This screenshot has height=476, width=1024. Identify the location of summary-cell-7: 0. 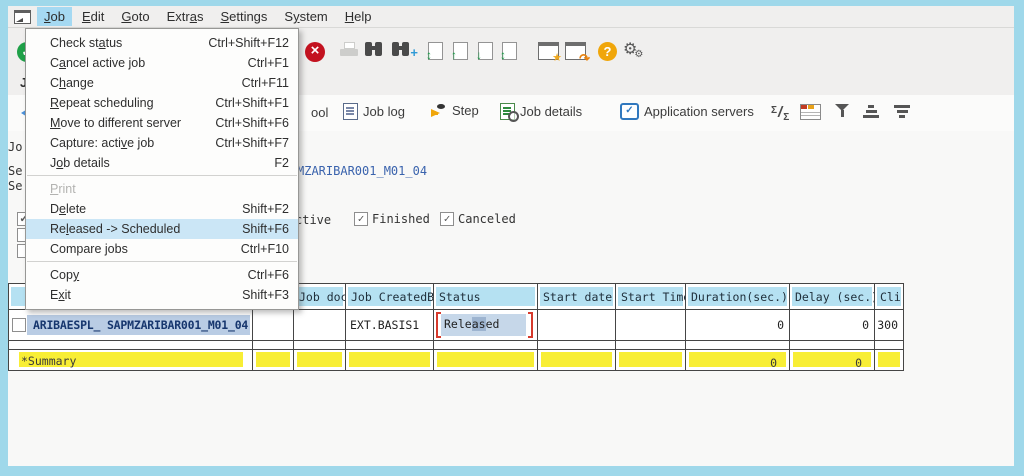
(738, 360).